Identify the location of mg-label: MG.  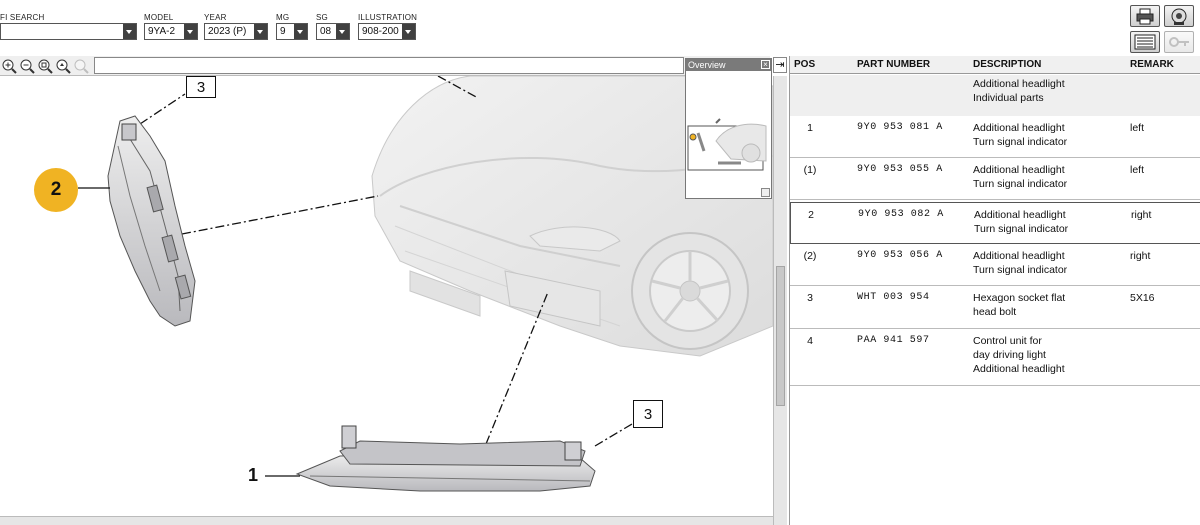
(283, 17).